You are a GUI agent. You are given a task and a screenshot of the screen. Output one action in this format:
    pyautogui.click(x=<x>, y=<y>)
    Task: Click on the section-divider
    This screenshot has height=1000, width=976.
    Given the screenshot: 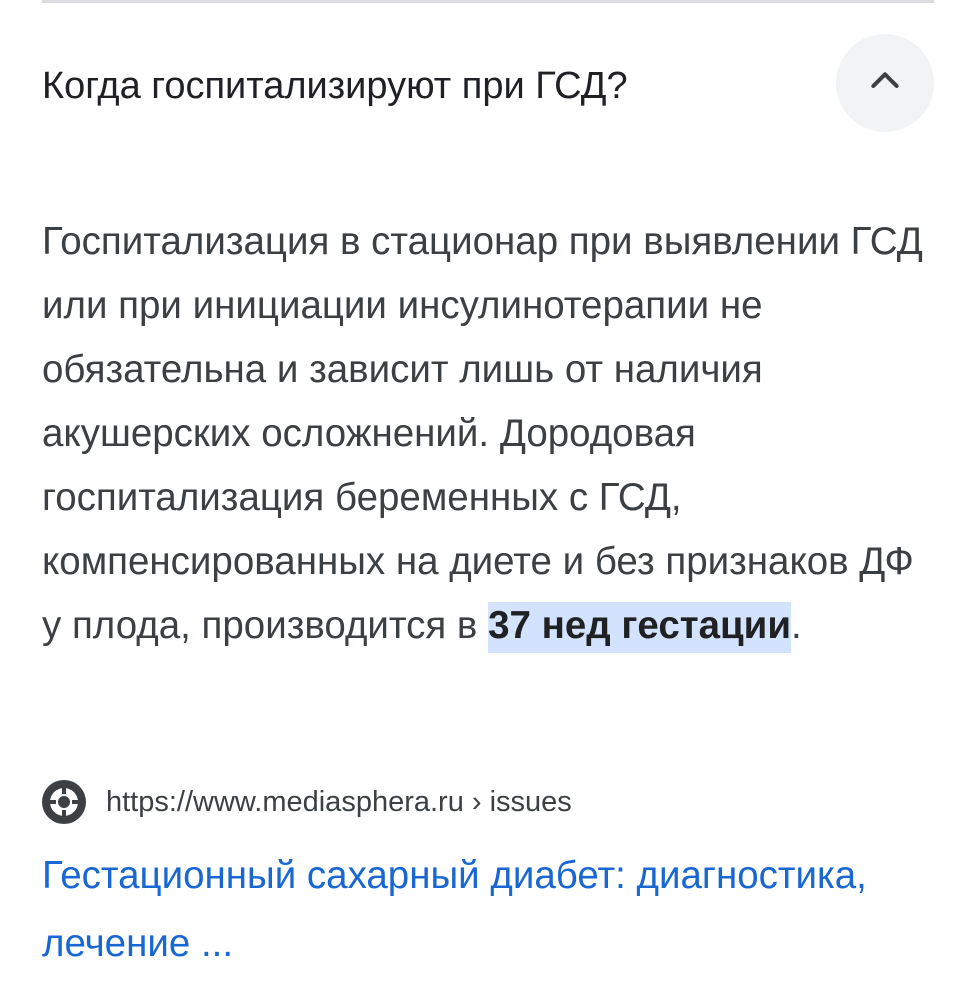 What is the action you would take?
    pyautogui.click(x=488, y=1)
    